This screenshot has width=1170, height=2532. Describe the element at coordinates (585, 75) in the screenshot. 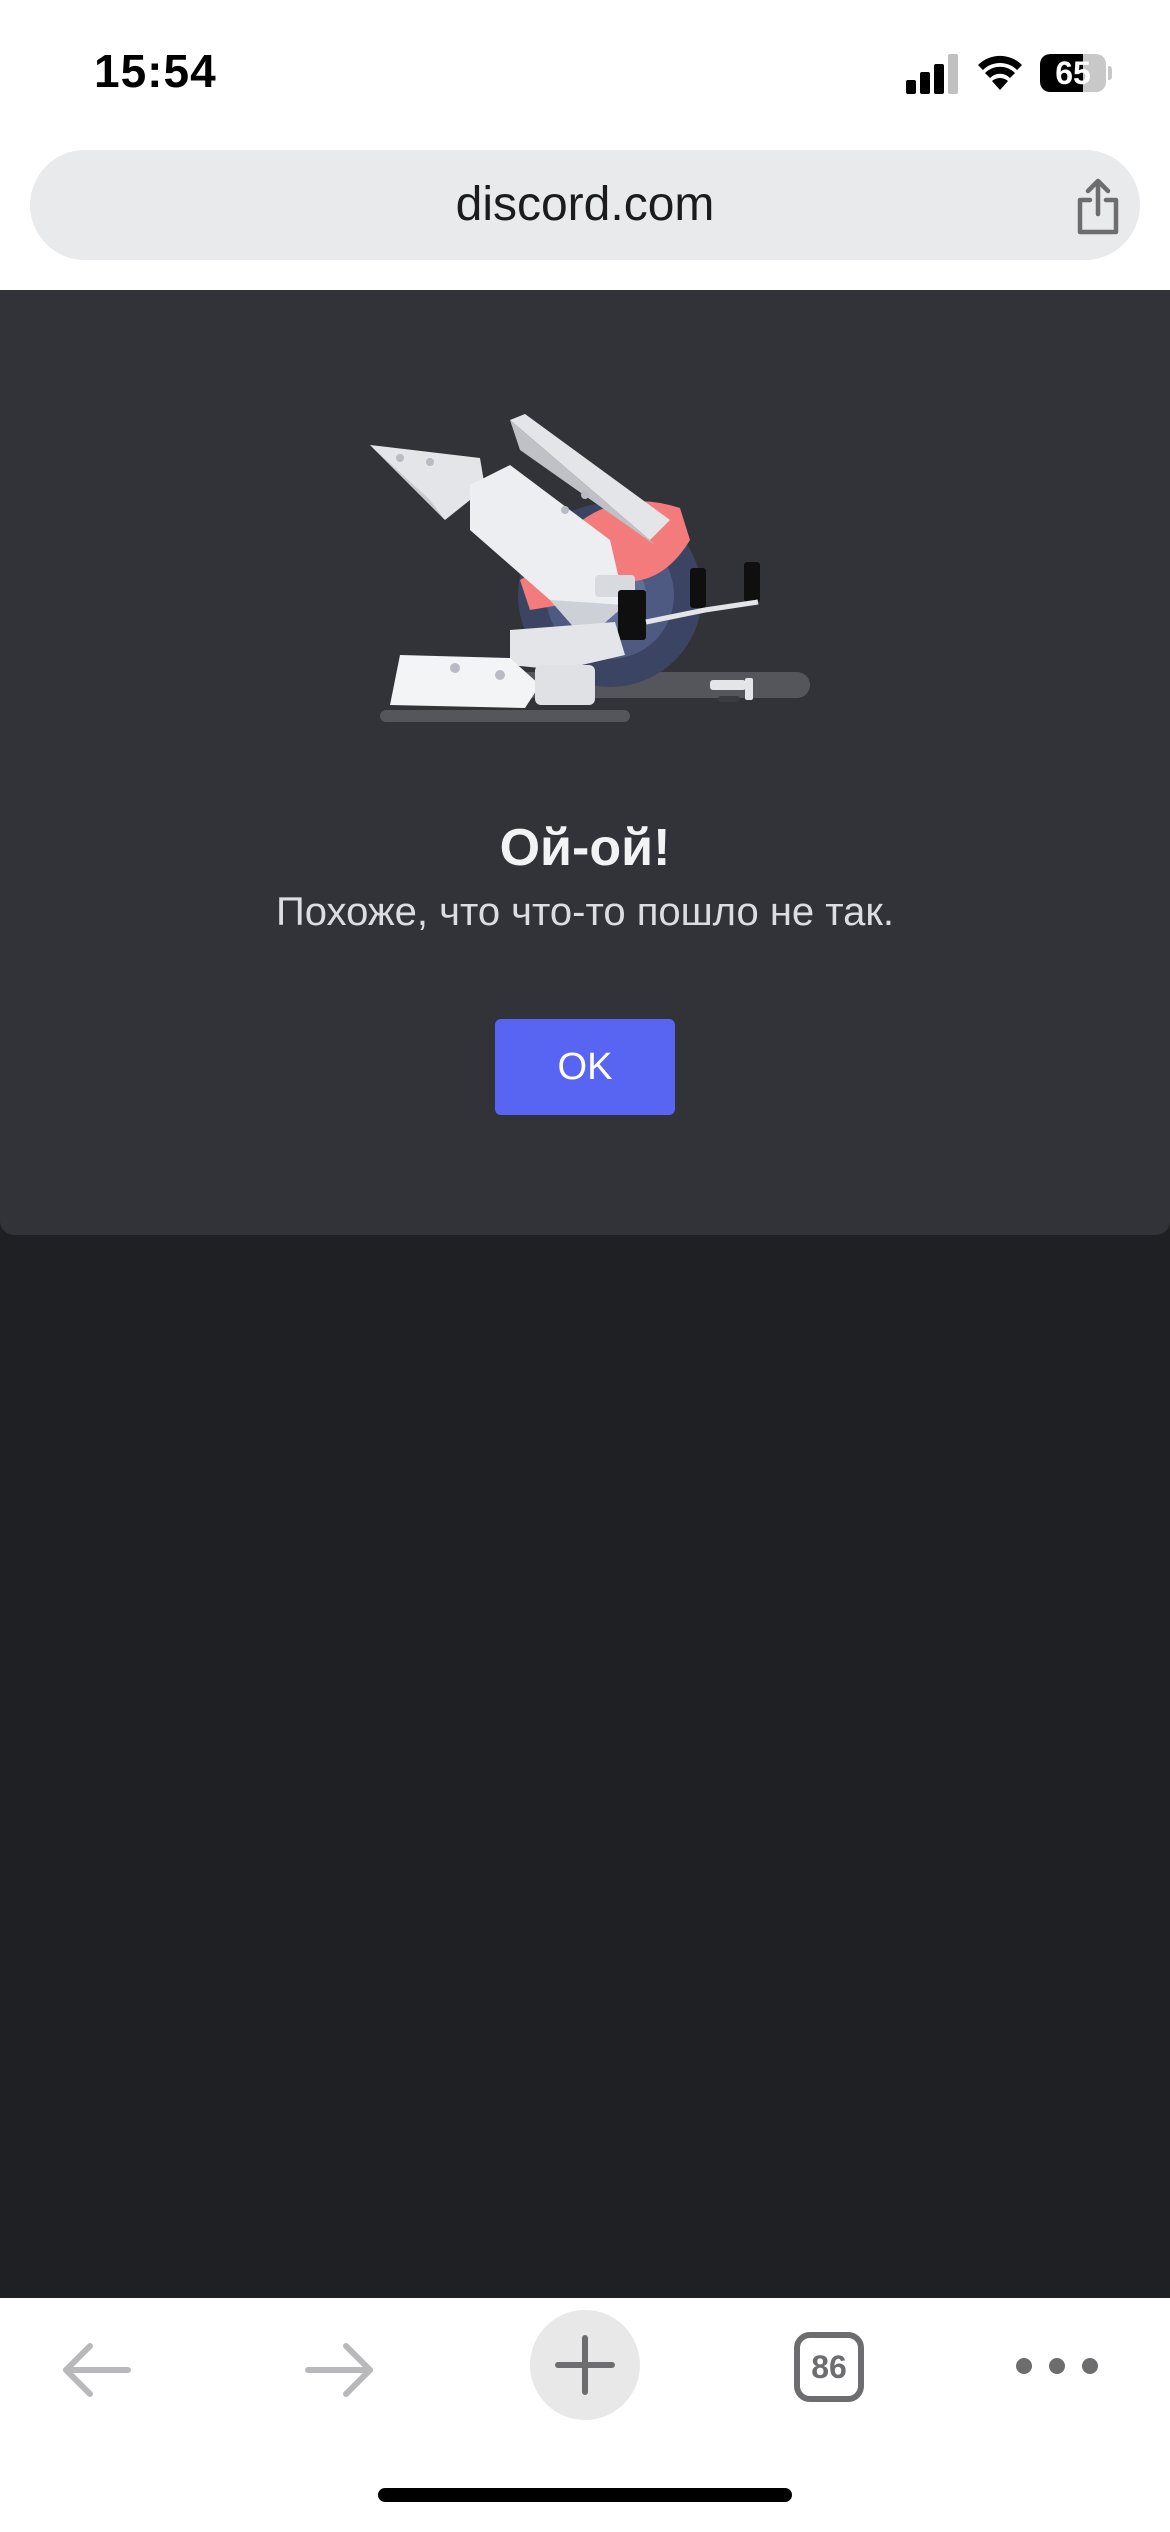

I see `status-bar: 15:54 65` at that location.